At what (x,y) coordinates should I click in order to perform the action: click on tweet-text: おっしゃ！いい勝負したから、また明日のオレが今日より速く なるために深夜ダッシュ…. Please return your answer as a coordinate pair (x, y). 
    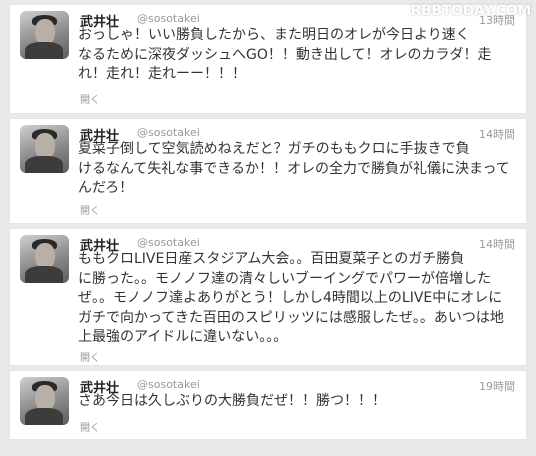
    Looking at the image, I should click on (285, 54).